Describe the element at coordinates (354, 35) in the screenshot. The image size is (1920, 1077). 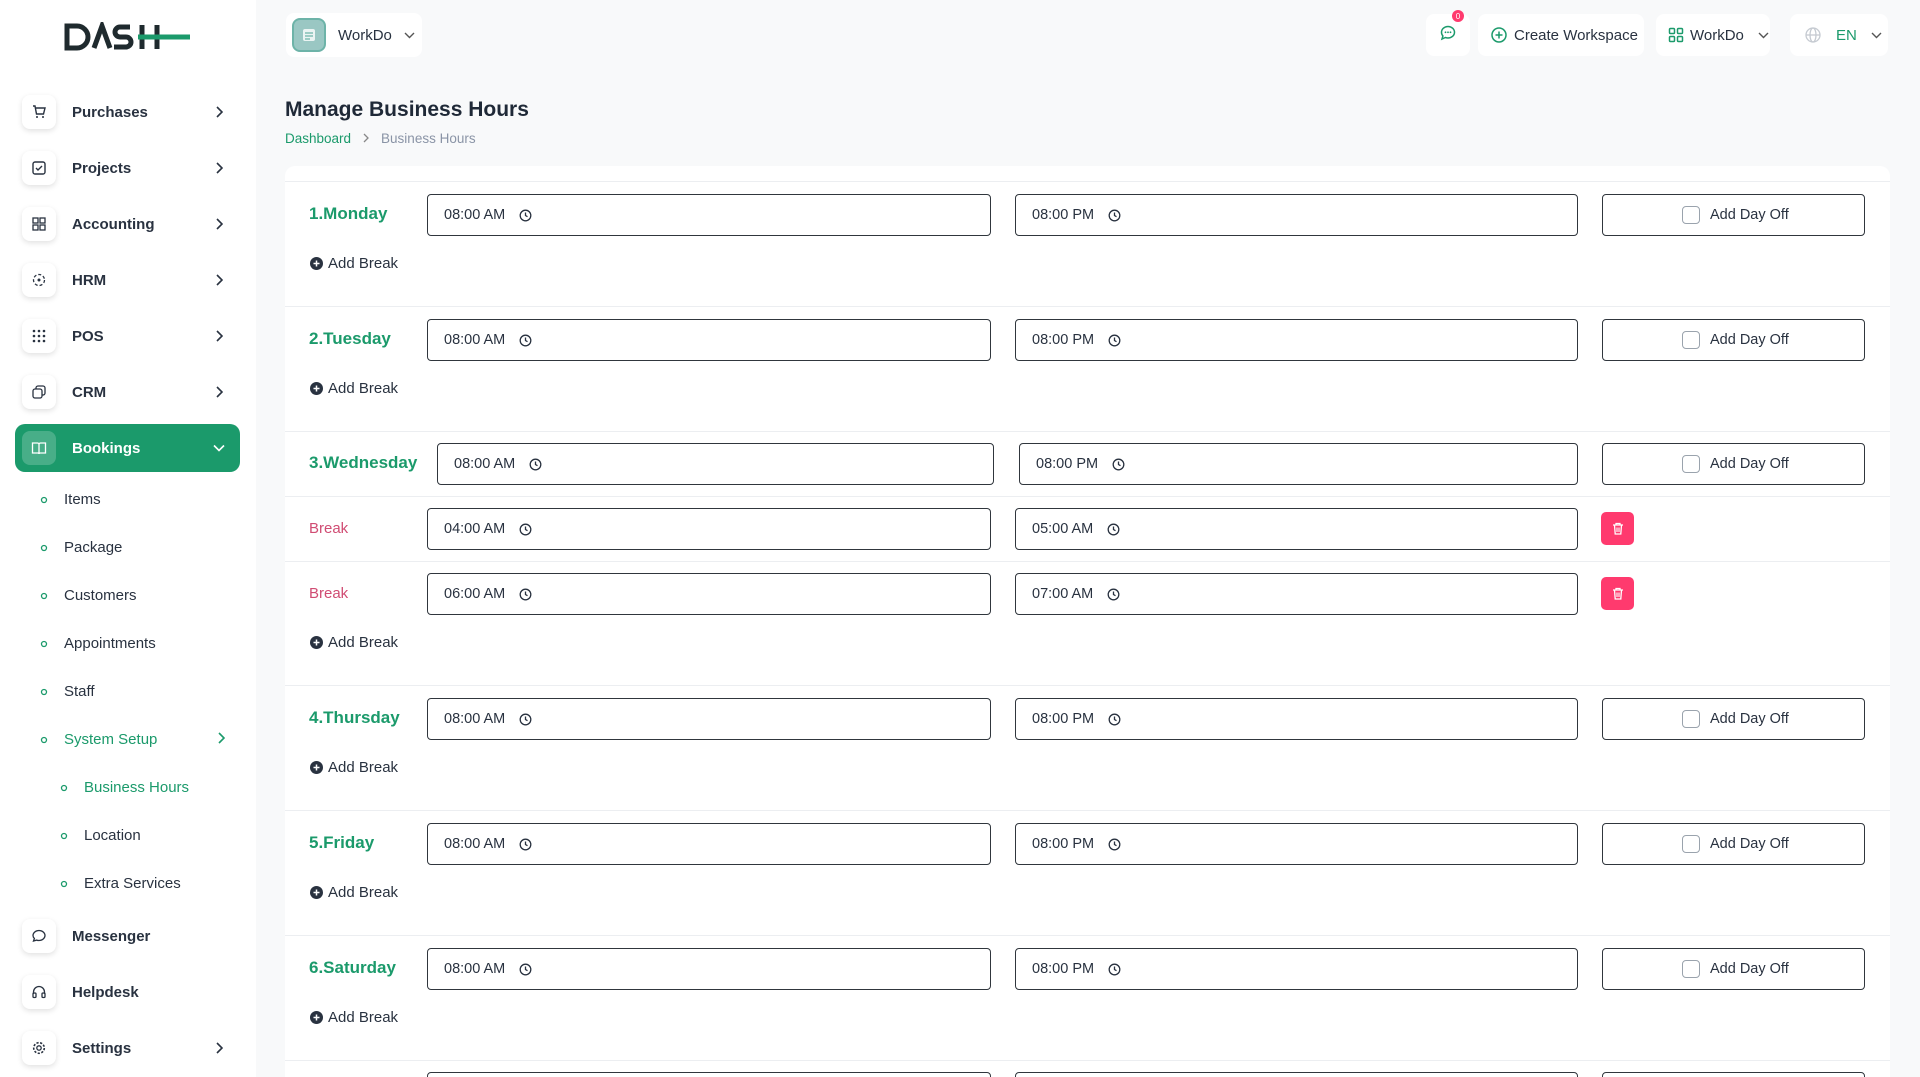
I see `workspace-selector: WorkDo` at that location.